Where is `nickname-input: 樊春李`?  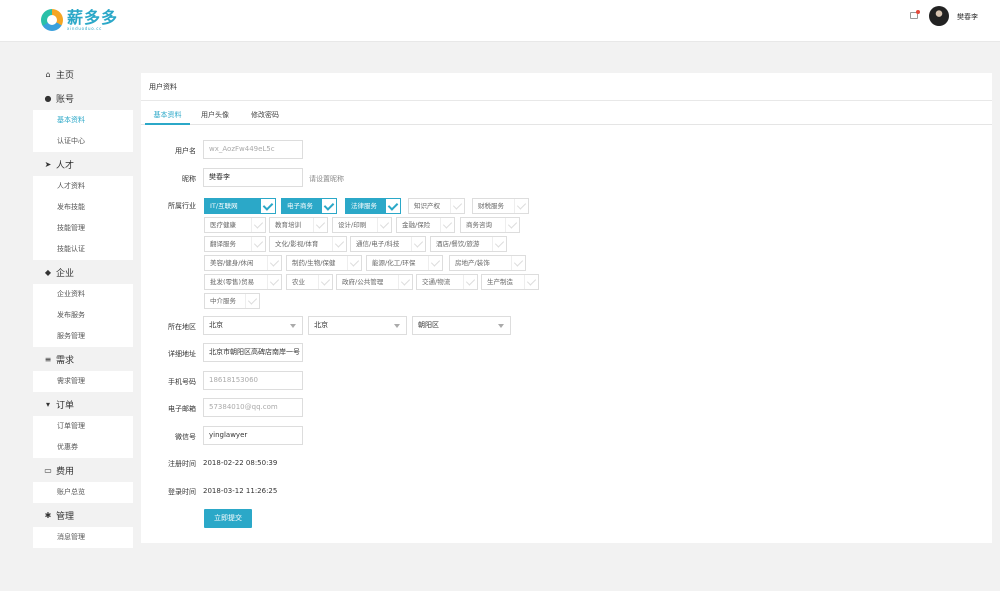
nickname-input: 樊春李 is located at coordinates (253, 177).